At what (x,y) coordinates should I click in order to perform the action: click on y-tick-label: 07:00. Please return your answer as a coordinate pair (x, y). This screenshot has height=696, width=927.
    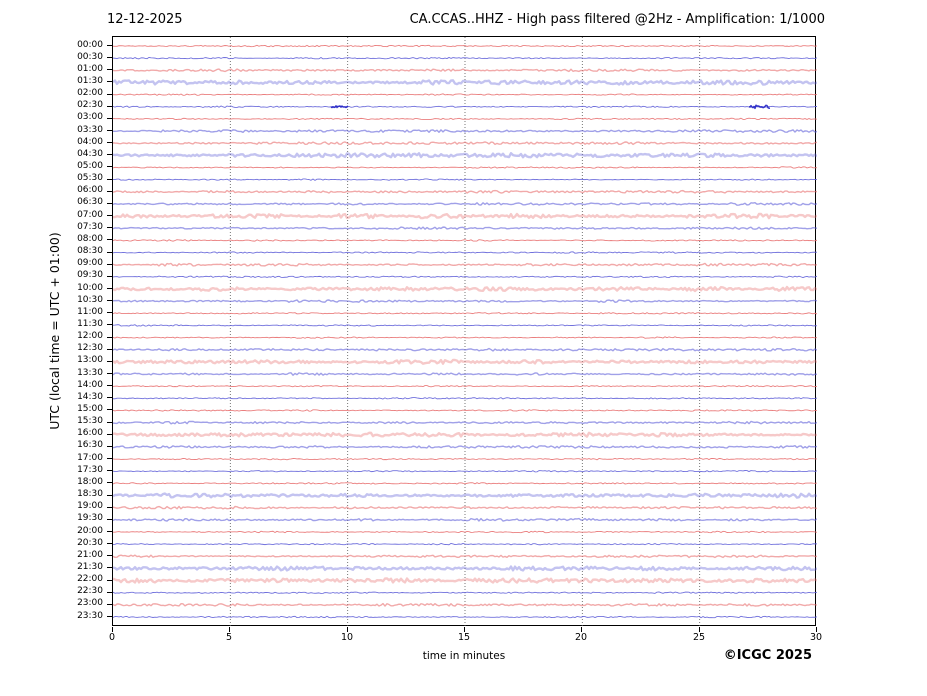
    Looking at the image, I should click on (90, 214).